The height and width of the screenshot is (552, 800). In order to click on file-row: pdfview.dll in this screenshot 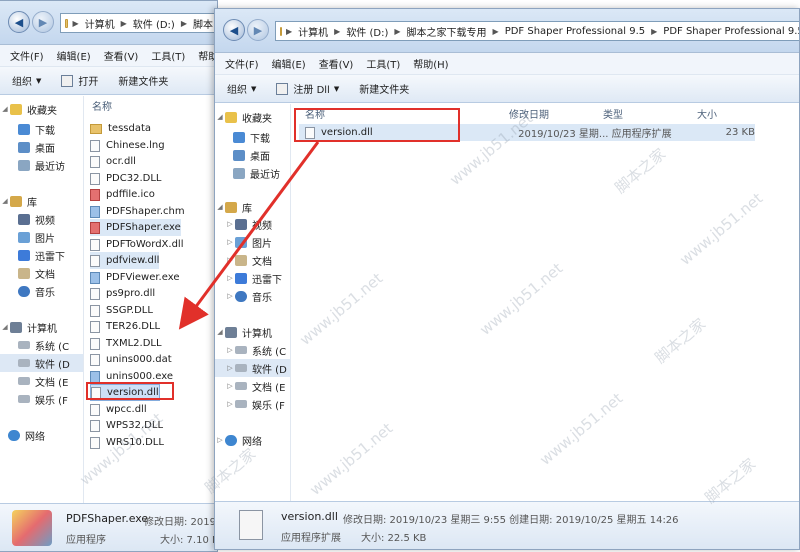, I will do `click(125, 260)`.